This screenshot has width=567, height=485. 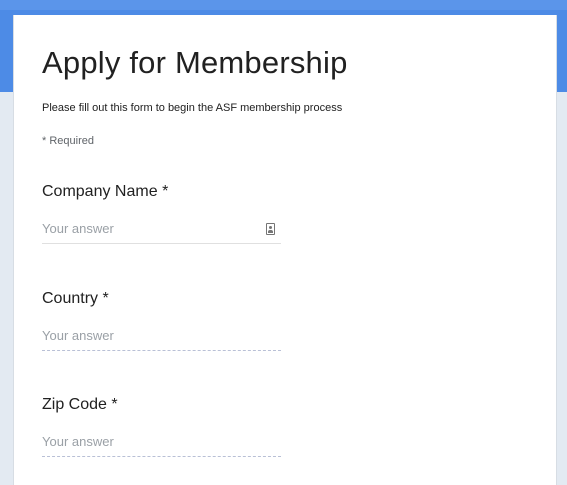 What do you see at coordinates (68, 141) in the screenshot?
I see `required-note: * Required` at bounding box center [68, 141].